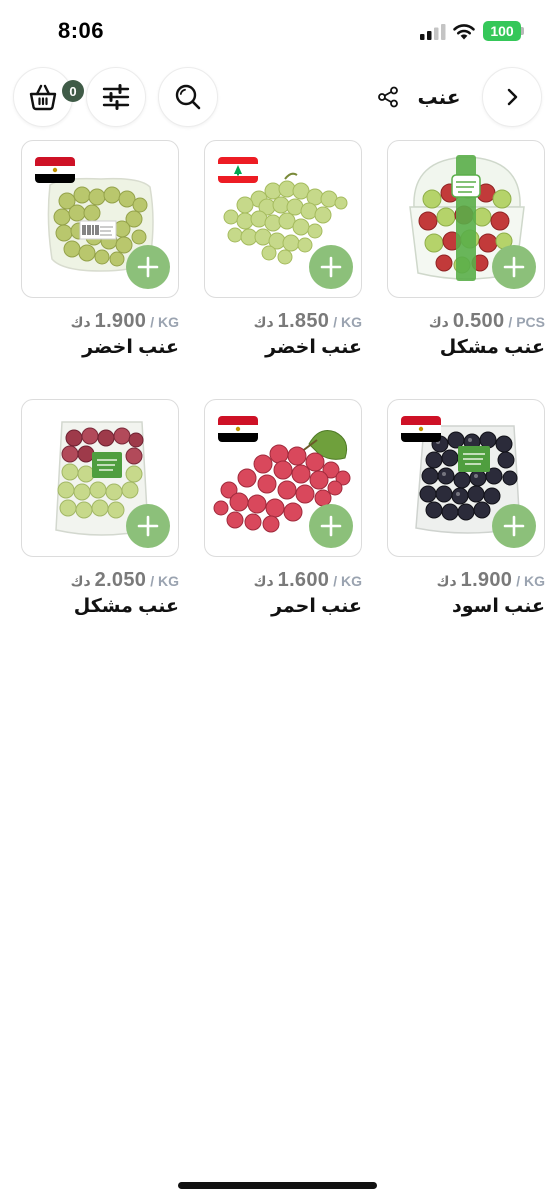  I want to click on product-card: دك 1.900 / KG عنب اسود, so click(466, 508).